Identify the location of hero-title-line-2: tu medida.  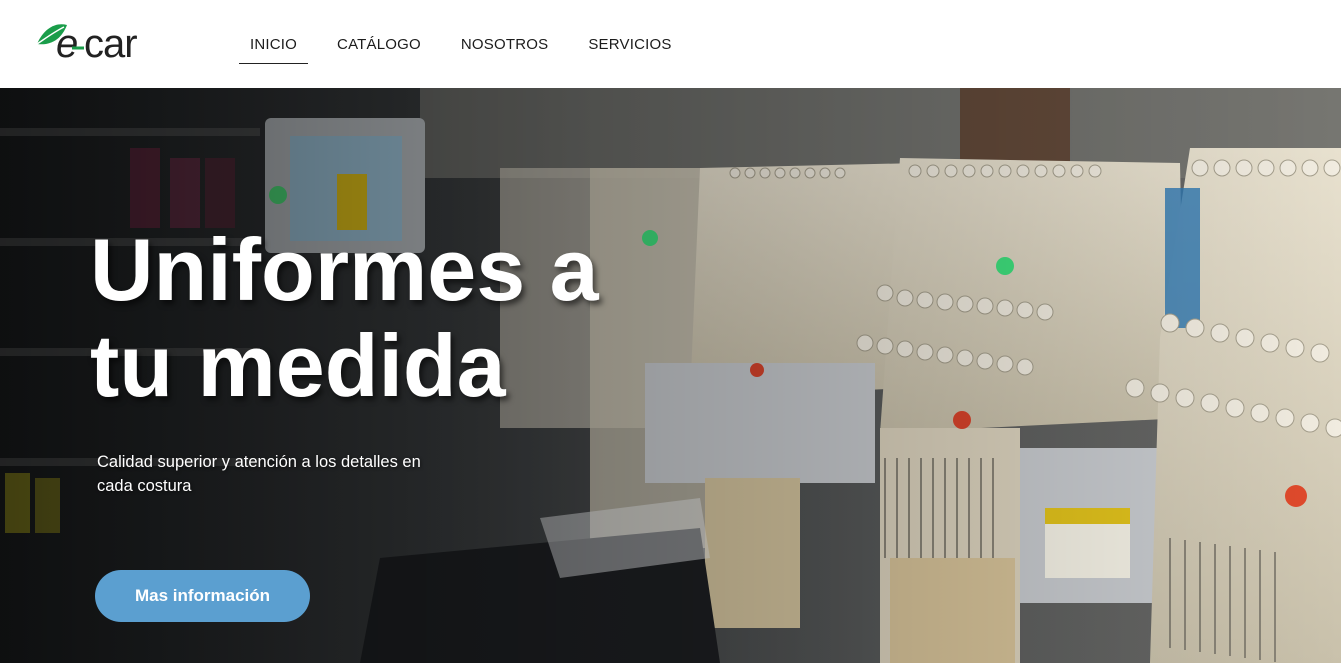
(298, 365).